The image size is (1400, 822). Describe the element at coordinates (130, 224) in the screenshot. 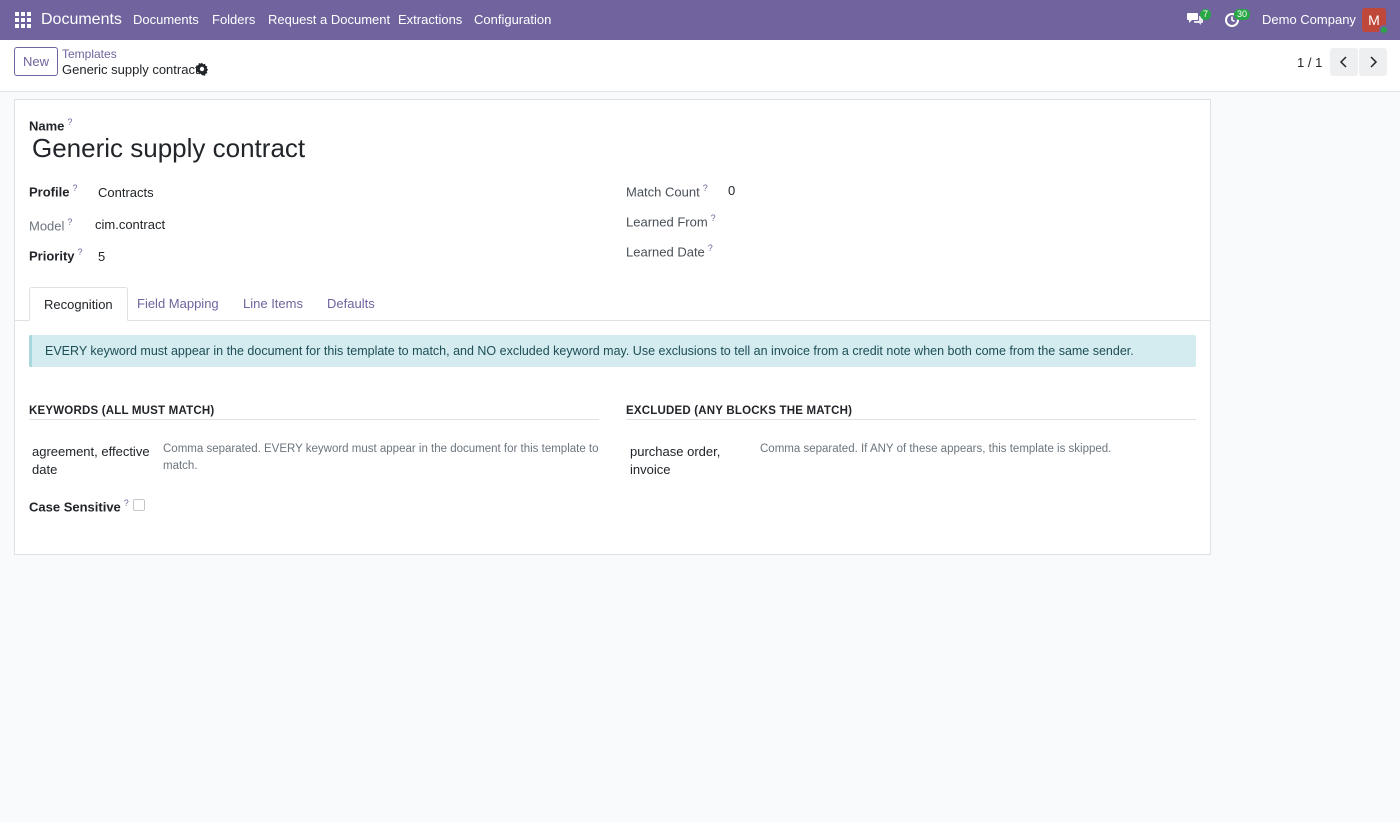

I see `model-field: cim.contract` at that location.